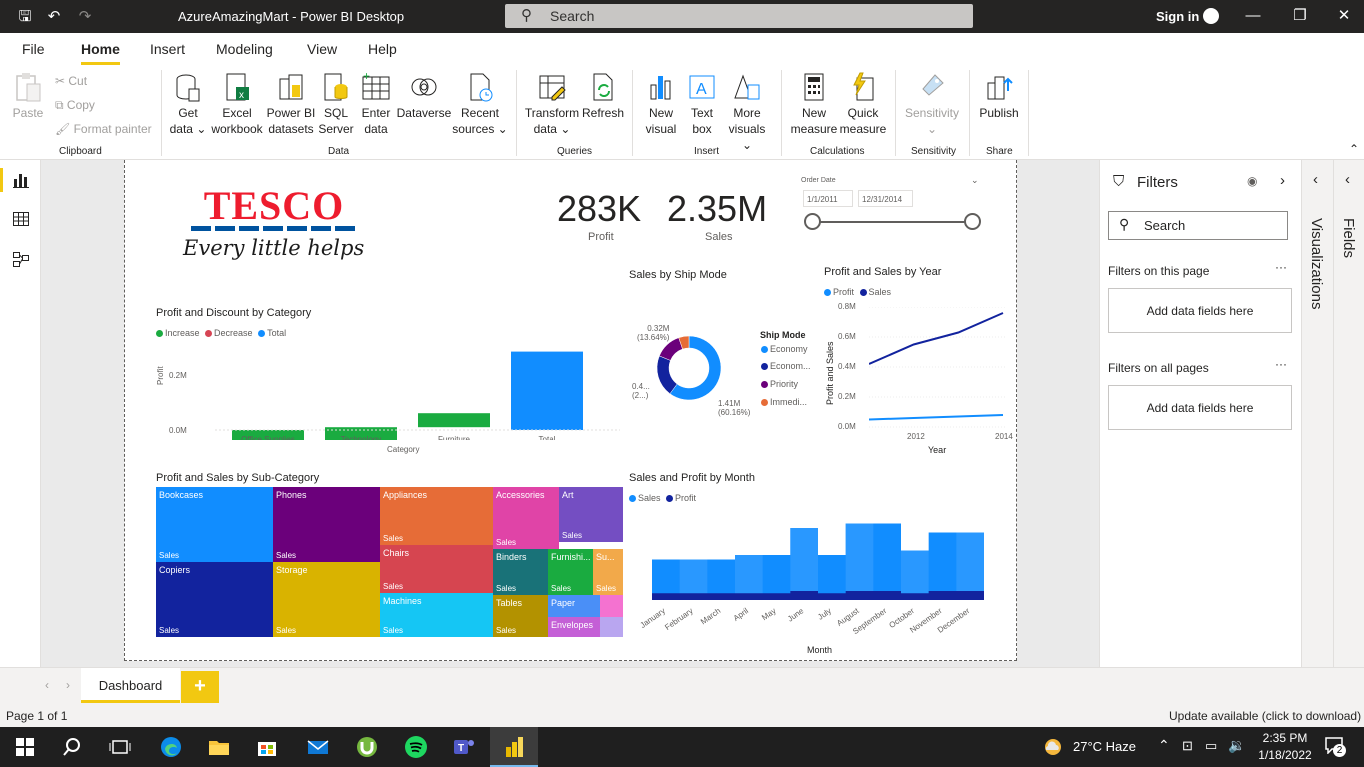  I want to click on close-button: ✕, so click(1344, 16).